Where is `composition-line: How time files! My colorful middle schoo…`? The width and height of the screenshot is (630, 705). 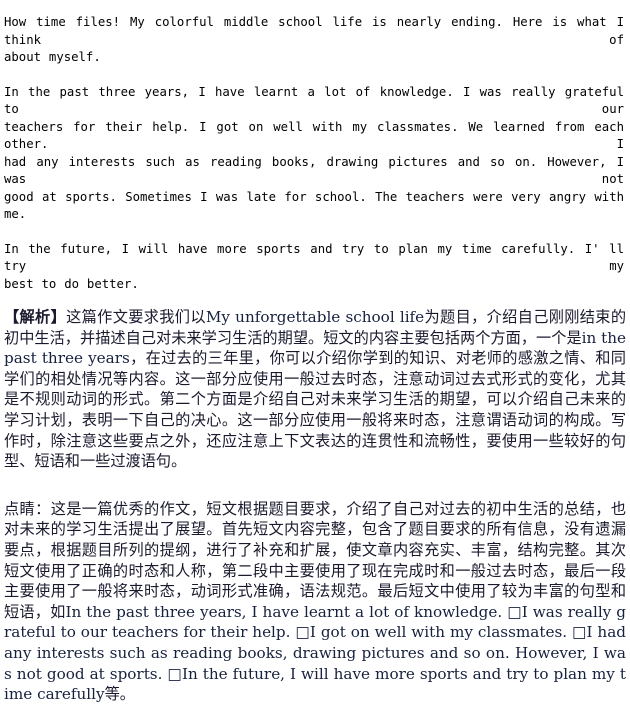
composition-line: How time files! My colorful middle schoo… is located at coordinates (314, 31).